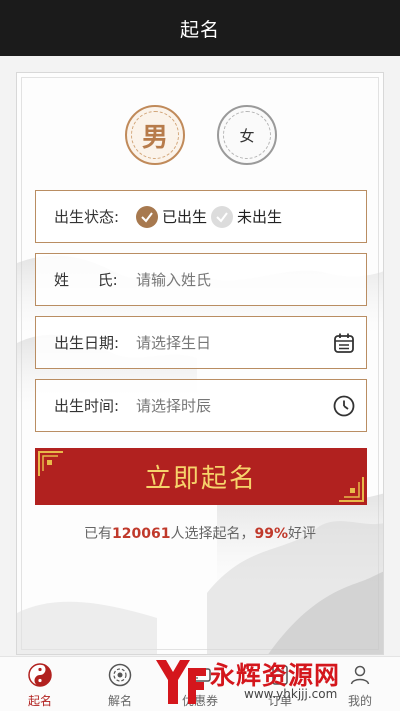 Image resolution: width=400 pixels, height=711 pixels. Describe the element at coordinates (301, 534) in the screenshot. I see `stats-suffix: 好评` at that location.